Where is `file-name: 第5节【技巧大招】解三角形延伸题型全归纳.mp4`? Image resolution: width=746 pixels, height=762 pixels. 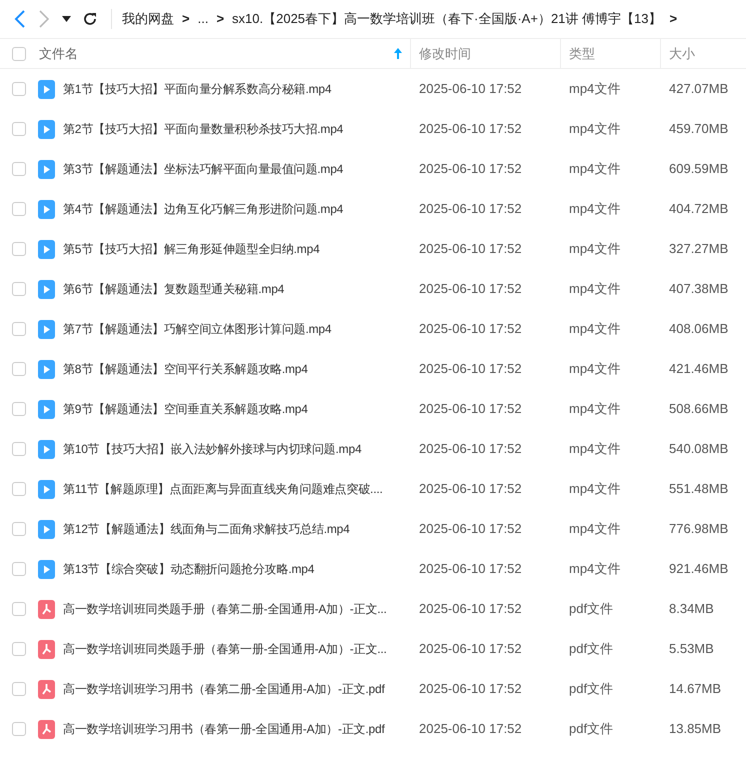
file-name: 第5节【技巧大招】解三角形延伸题型全归纳.mp4 is located at coordinates (191, 249).